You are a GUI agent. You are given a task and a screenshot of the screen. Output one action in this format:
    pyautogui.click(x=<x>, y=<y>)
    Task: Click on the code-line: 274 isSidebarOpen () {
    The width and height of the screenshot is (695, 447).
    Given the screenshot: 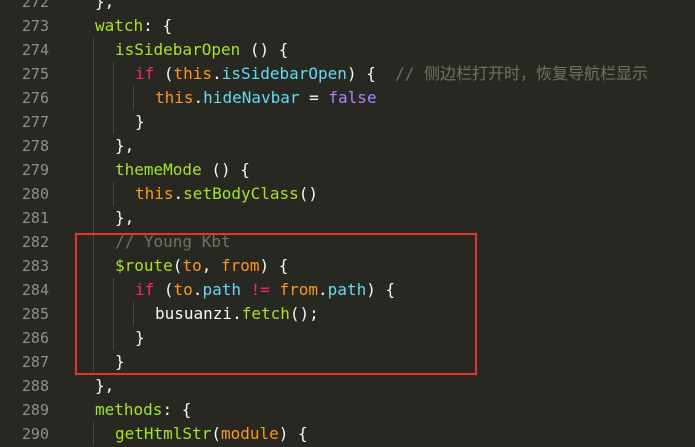 What is the action you would take?
    pyautogui.click(x=347, y=50)
    